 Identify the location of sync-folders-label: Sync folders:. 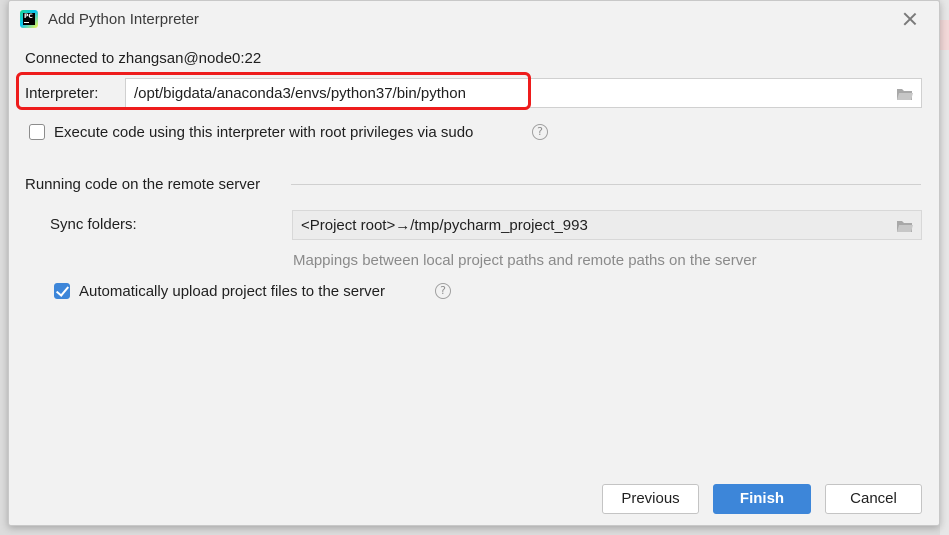
(93, 224).